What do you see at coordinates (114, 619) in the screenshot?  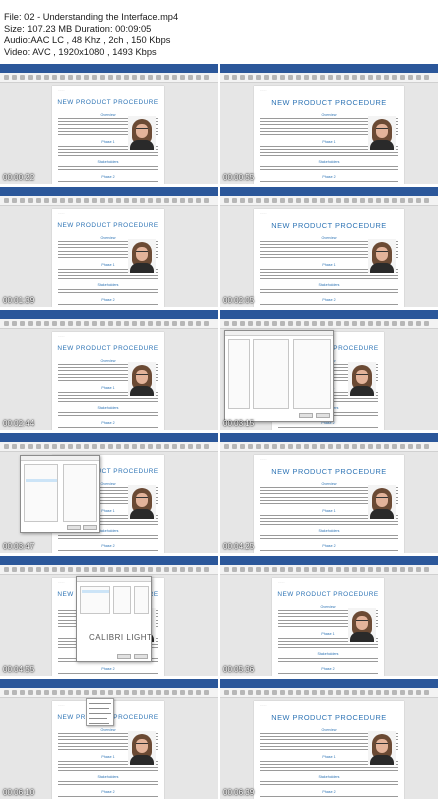 I see `font-dialog: CALIBRI LIGHT` at bounding box center [114, 619].